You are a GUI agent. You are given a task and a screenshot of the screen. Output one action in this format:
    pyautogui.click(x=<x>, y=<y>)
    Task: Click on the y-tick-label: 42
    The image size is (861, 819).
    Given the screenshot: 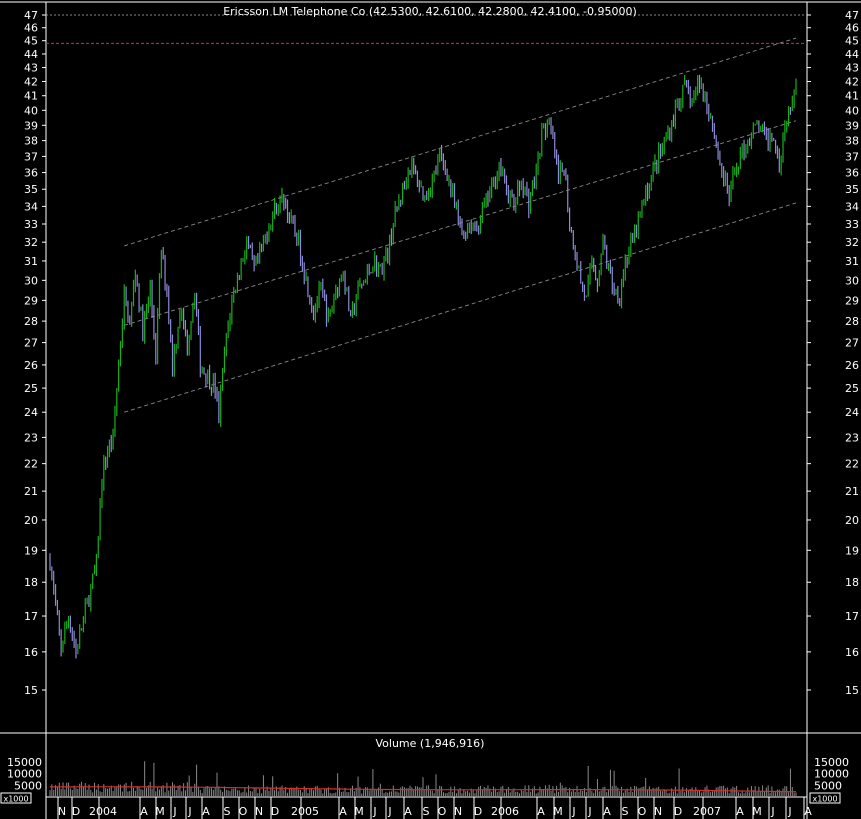 What is the action you would take?
    pyautogui.click(x=31, y=81)
    